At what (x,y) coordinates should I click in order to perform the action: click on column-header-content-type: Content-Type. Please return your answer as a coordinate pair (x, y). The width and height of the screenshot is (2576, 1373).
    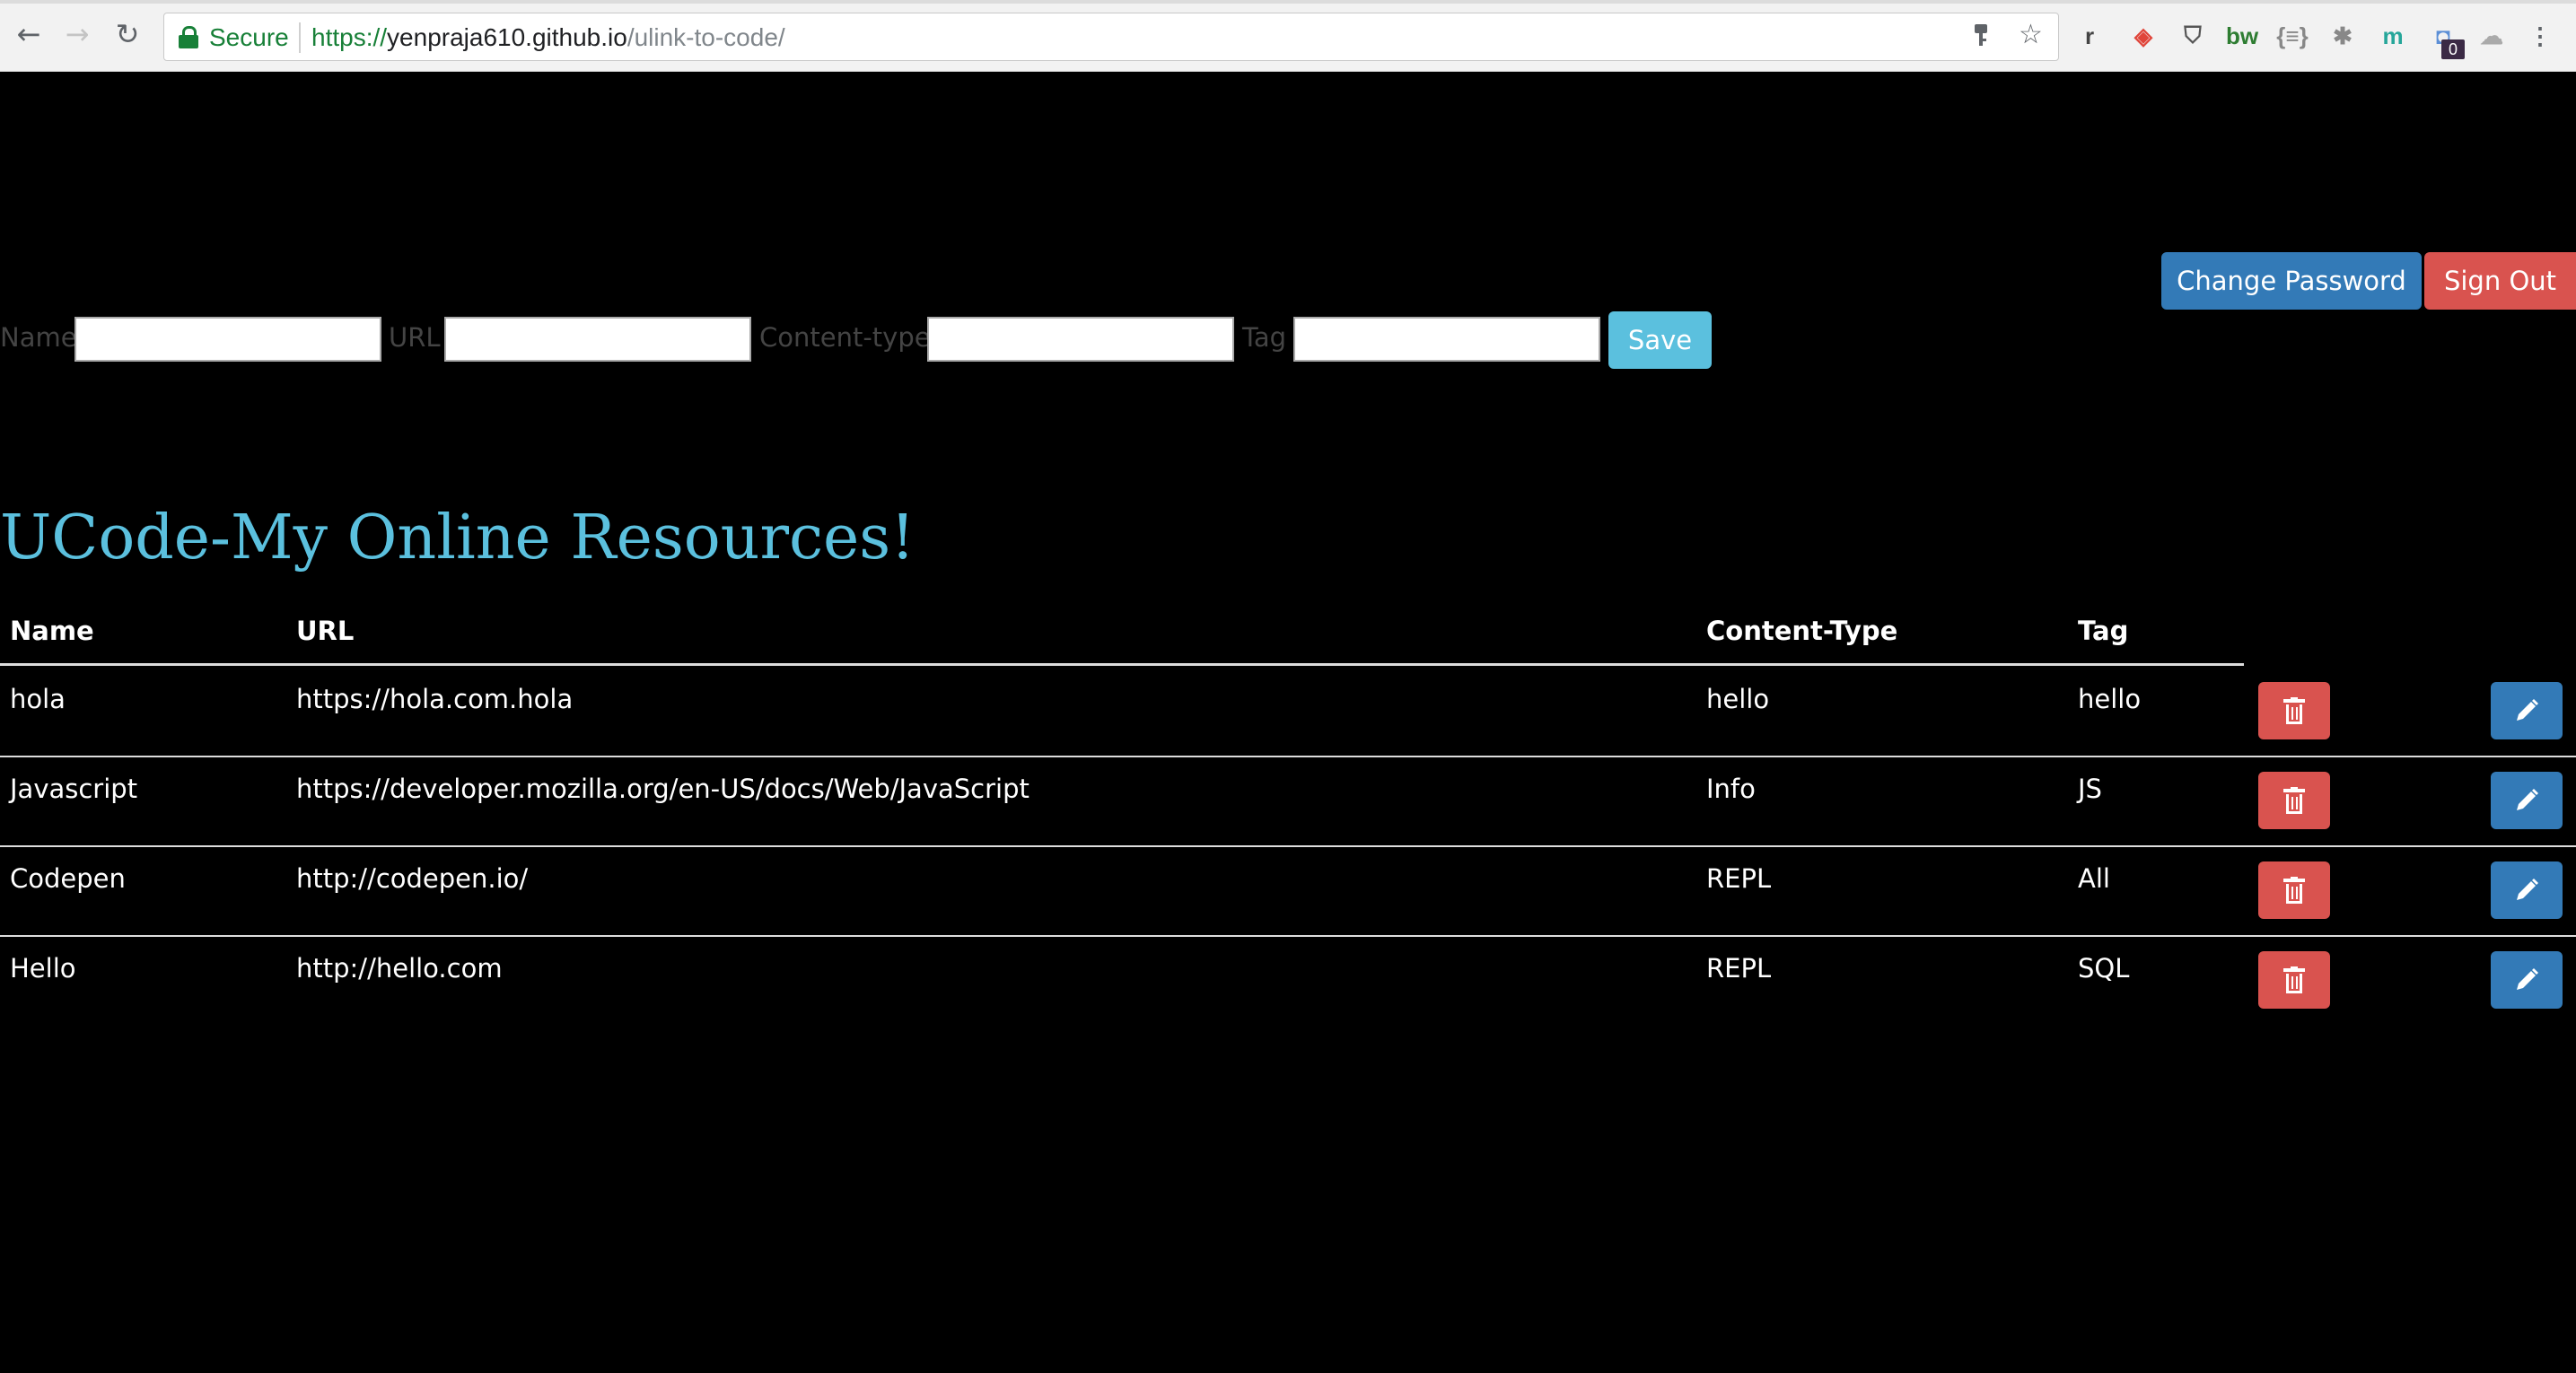
    Looking at the image, I should click on (1802, 631).